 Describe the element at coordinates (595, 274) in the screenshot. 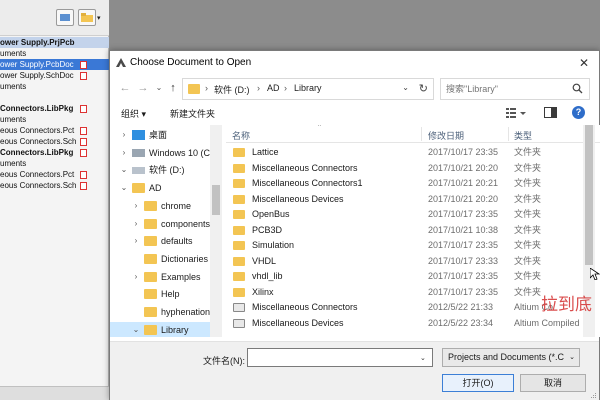

I see `mouse-cursor-icon` at that location.